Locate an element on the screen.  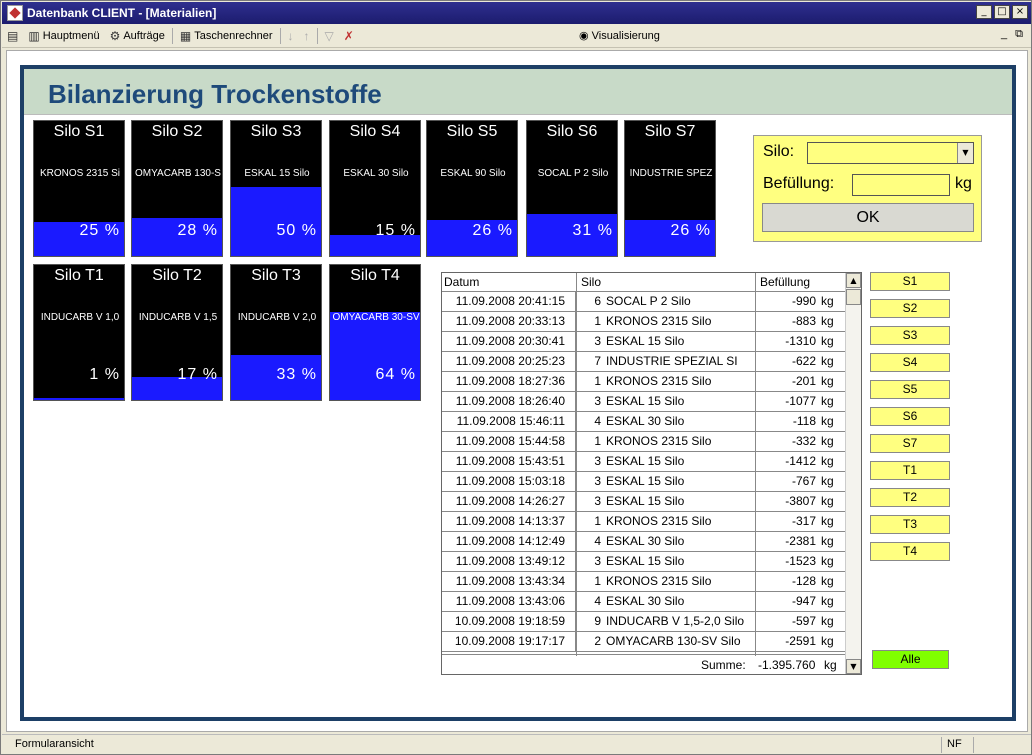
filter-button-s3: S3 is located at coordinates (910, 335).